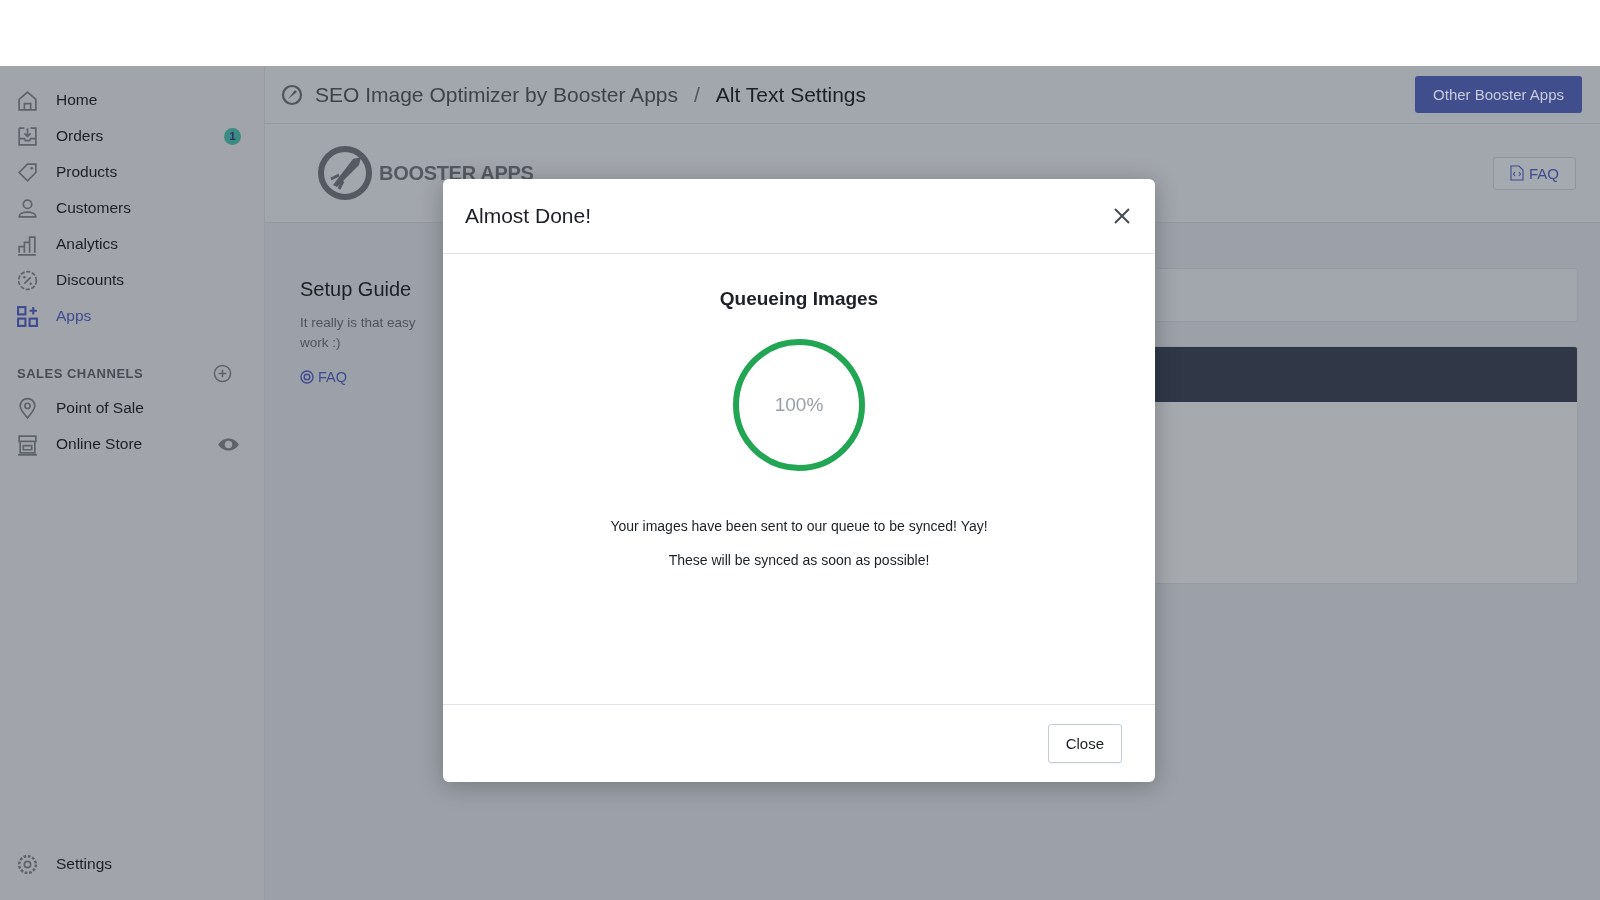  Describe the element at coordinates (1498, 94) in the screenshot. I see `other-apps-button: Other Booster Apps` at that location.